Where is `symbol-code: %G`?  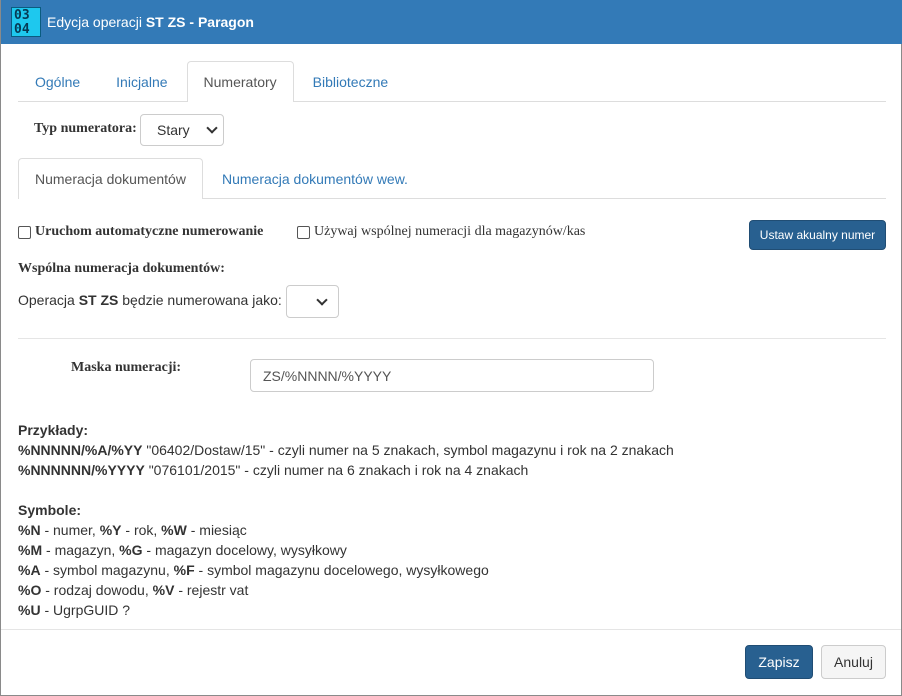
symbol-code: %G is located at coordinates (131, 550).